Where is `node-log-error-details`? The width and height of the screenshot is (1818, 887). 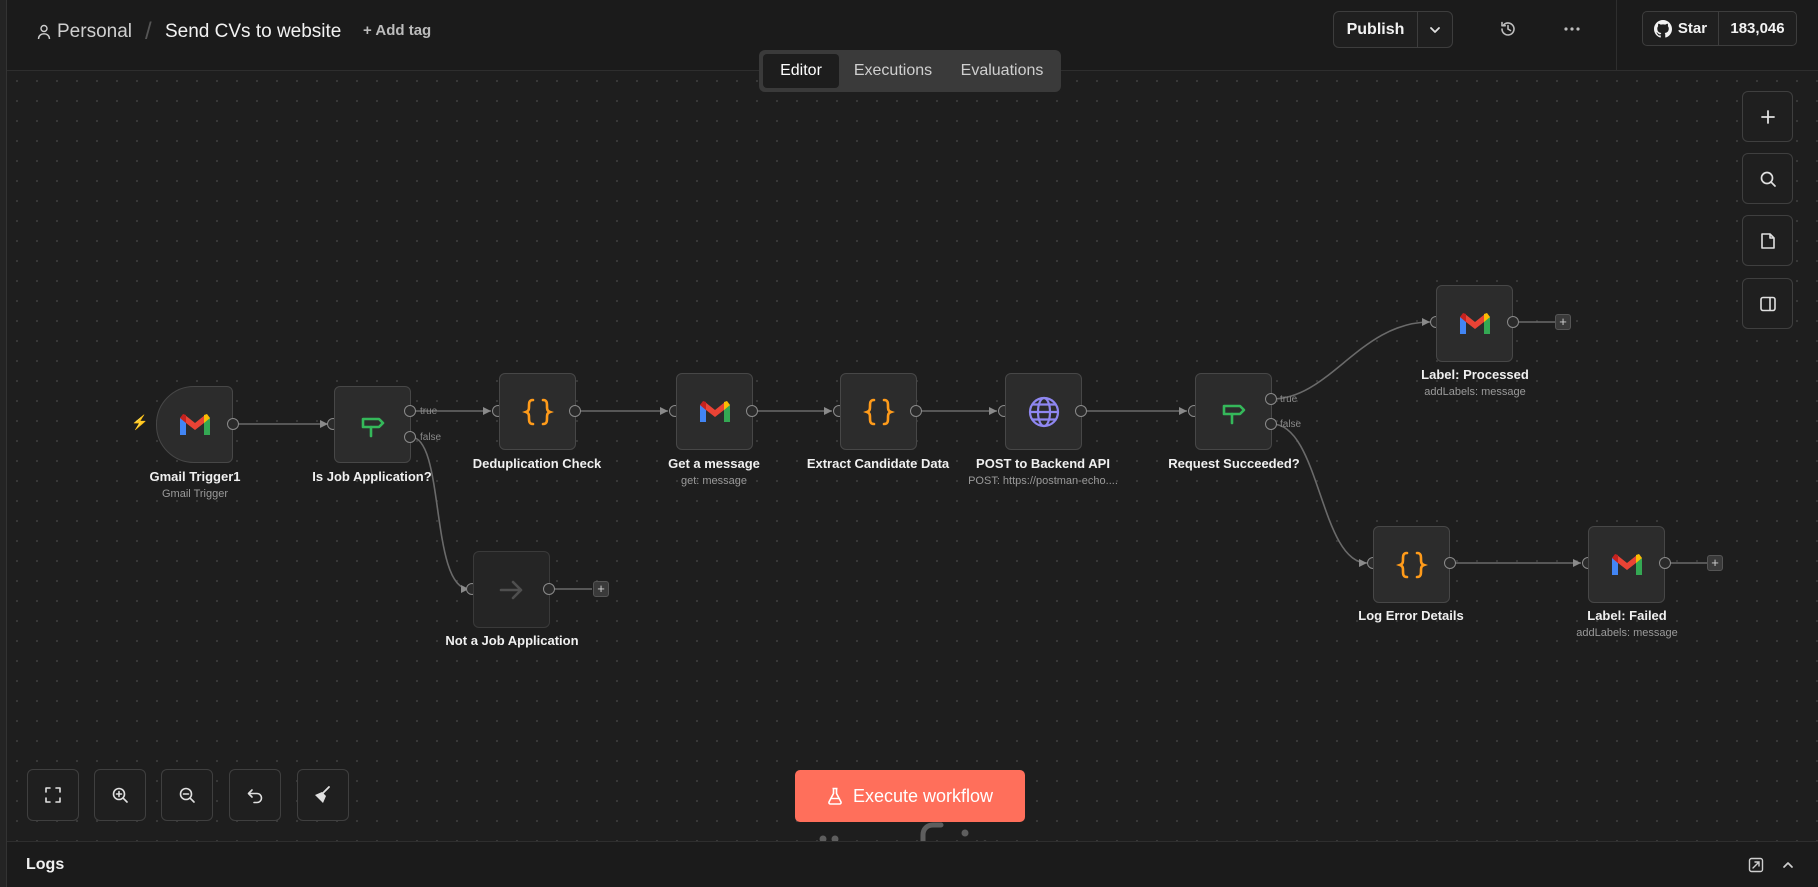 node-log-error-details is located at coordinates (1411, 564).